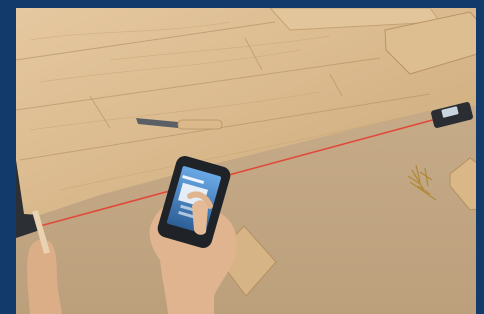 This screenshot has width=484, height=314. Describe the element at coordinates (242, 4) in the screenshot. I see `top-frame-strip` at that location.